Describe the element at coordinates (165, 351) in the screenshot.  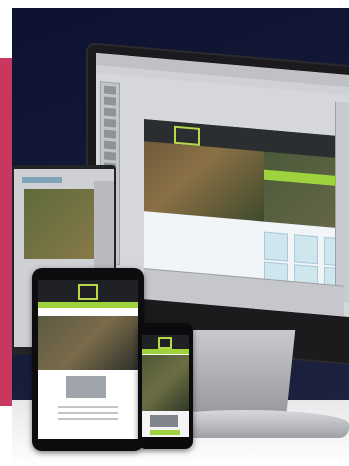
I see `phone-green-bar` at that location.